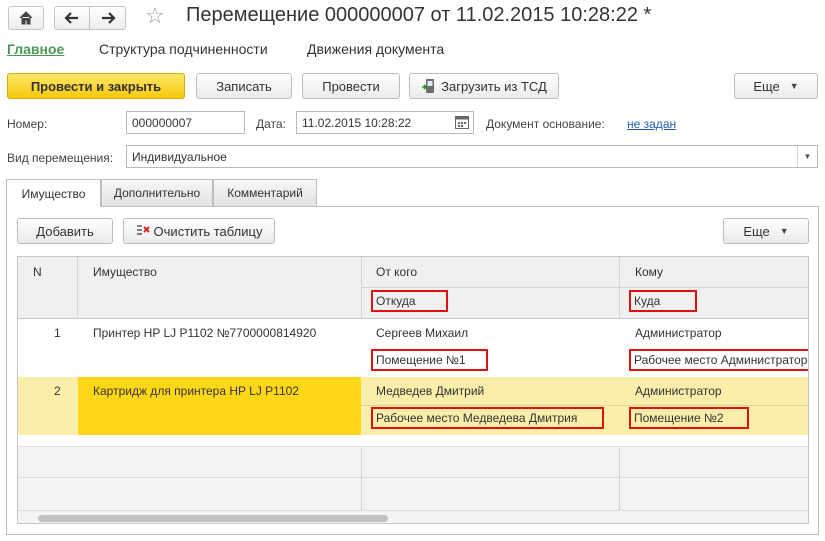 The height and width of the screenshot is (541, 825). I want to click on row-subline, so click(584, 405).